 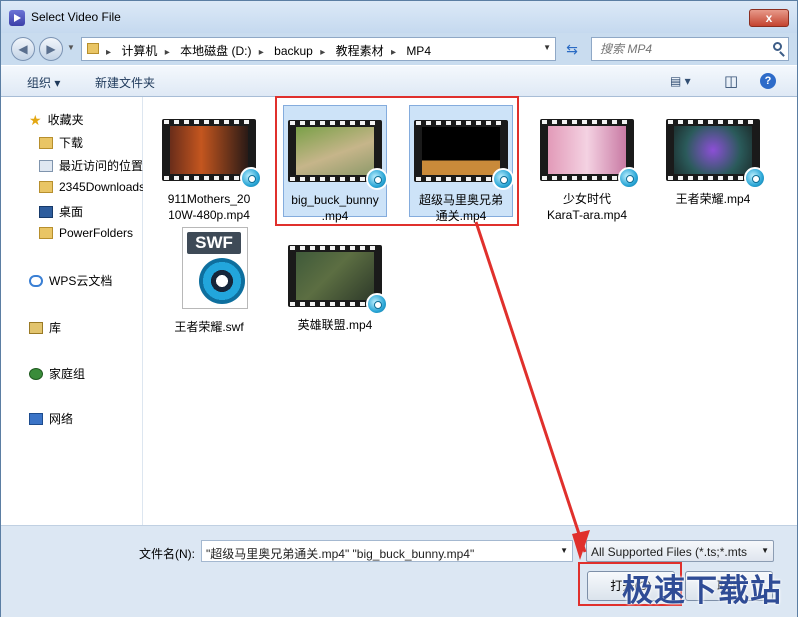 I want to click on file-item-girls-generation: 少女时代 KaraT-ara.mp4, so click(x=587, y=171).